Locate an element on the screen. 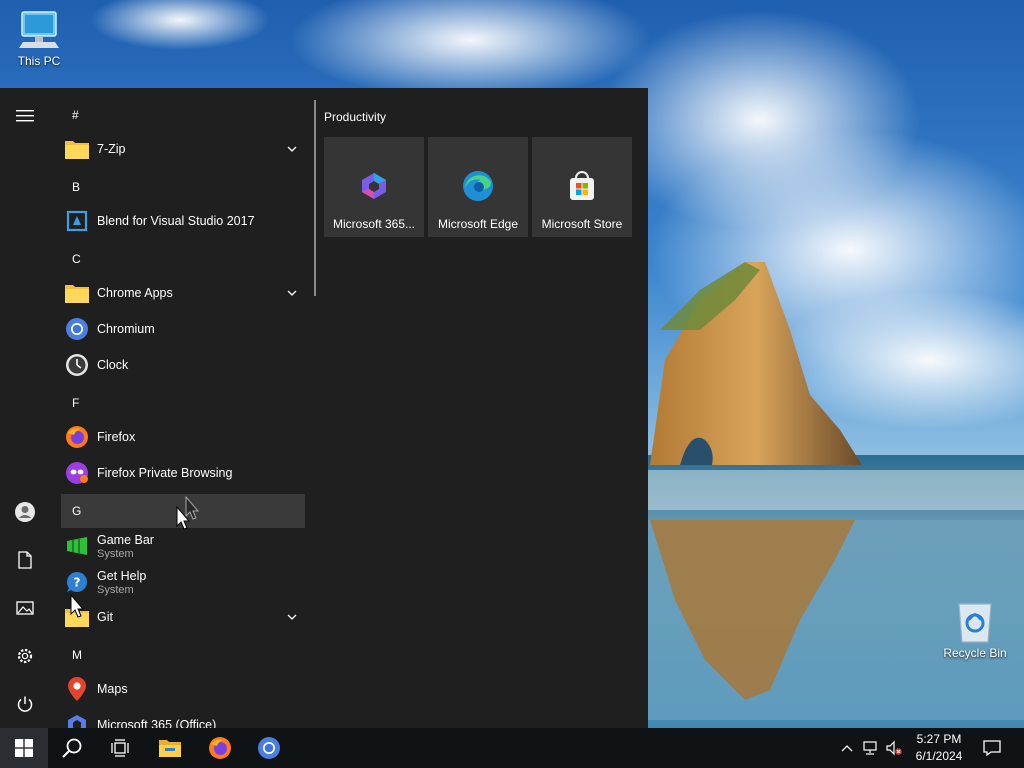 The image size is (1024, 768). game-bar-icon is located at coordinates (77, 546).